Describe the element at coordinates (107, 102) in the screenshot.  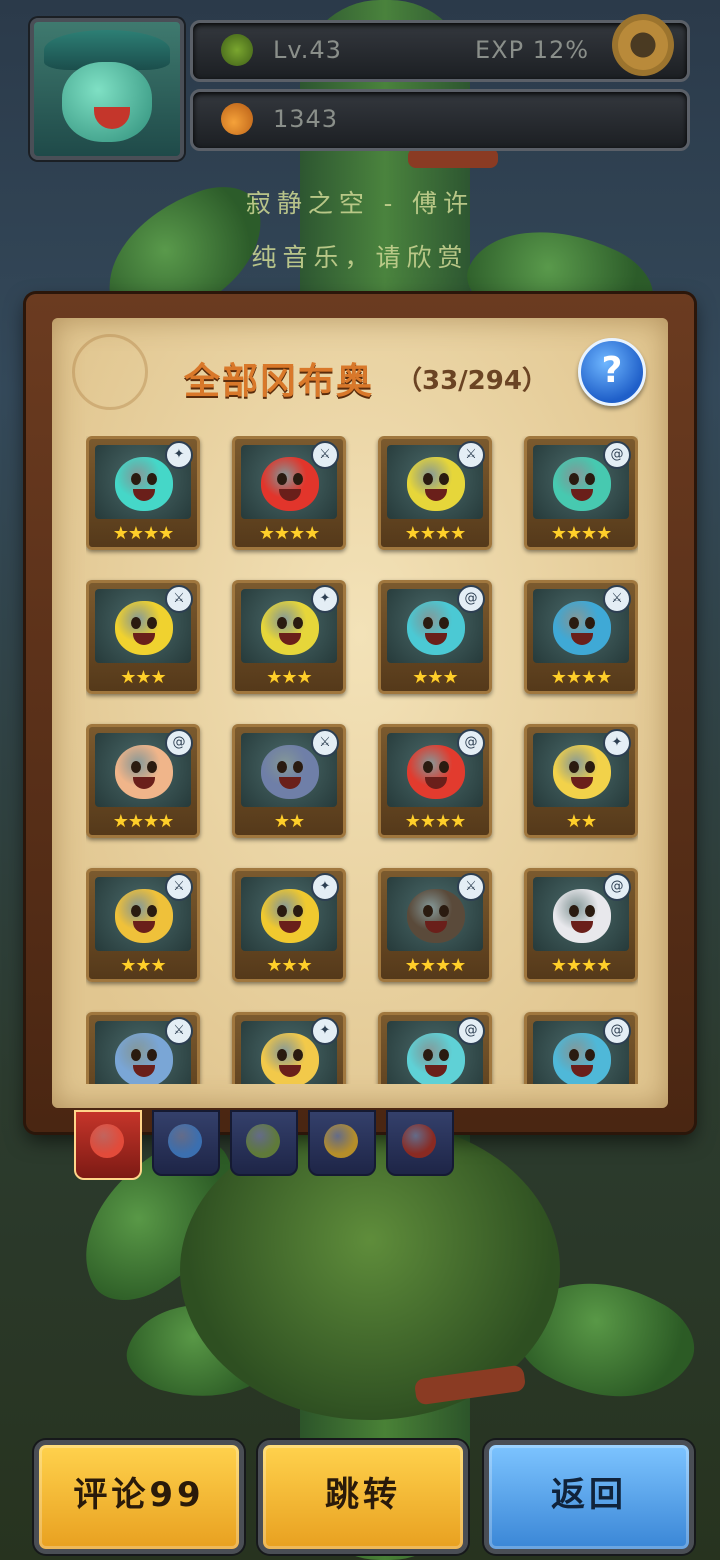
I see `avatar-face` at that location.